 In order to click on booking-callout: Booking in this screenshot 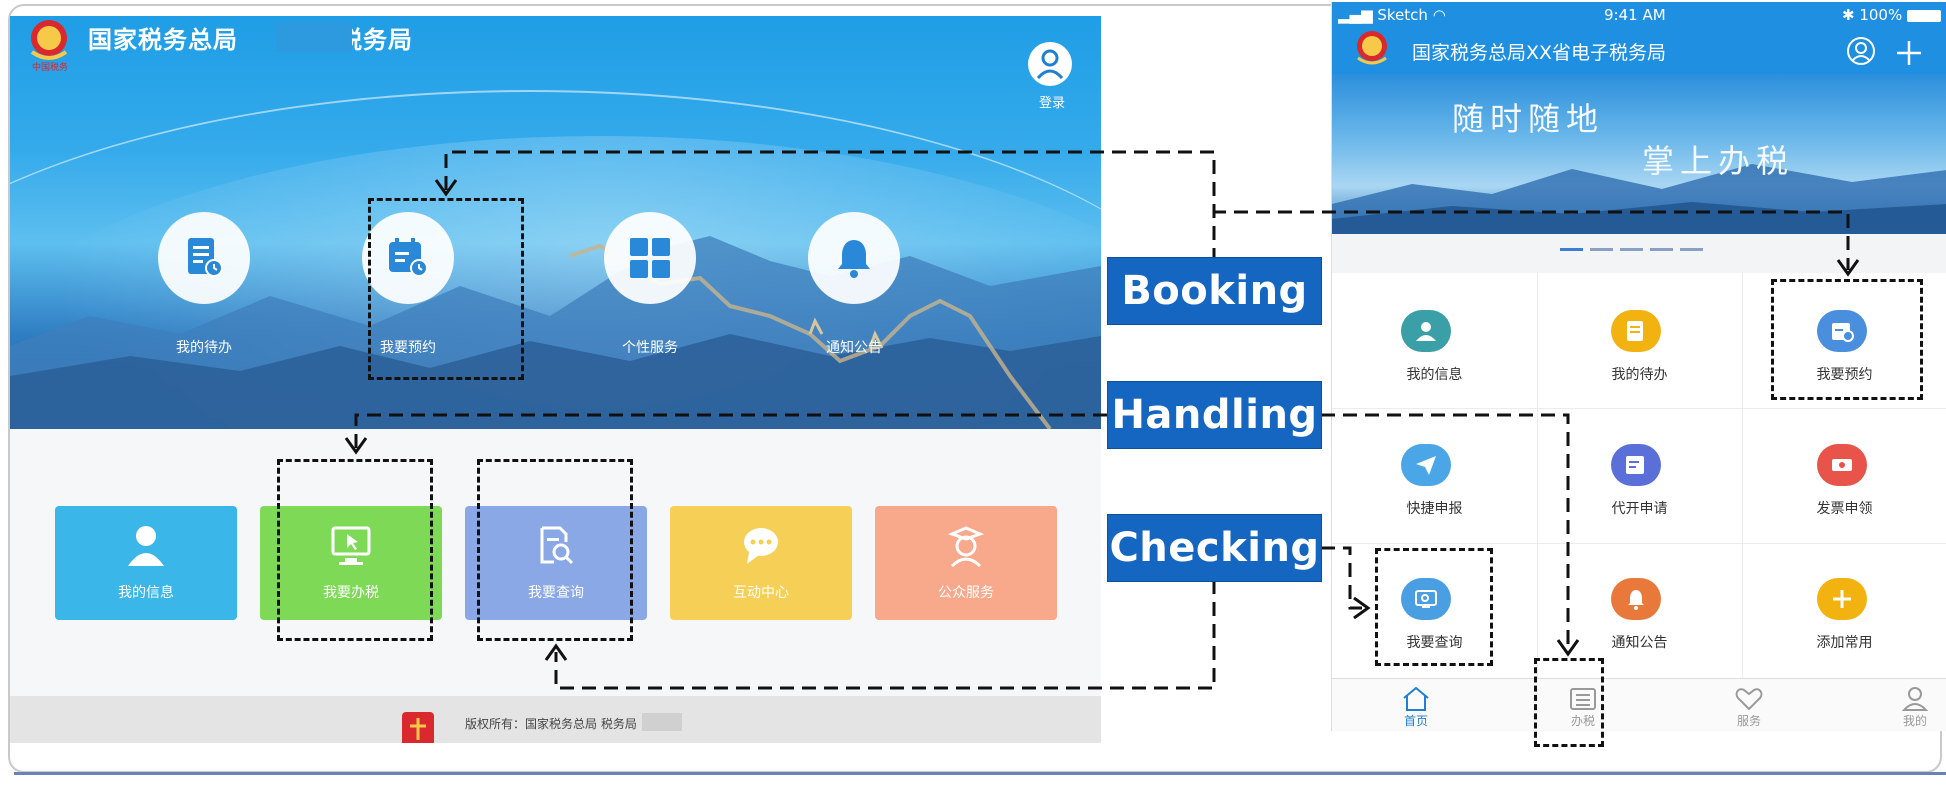, I will do `click(1214, 291)`.